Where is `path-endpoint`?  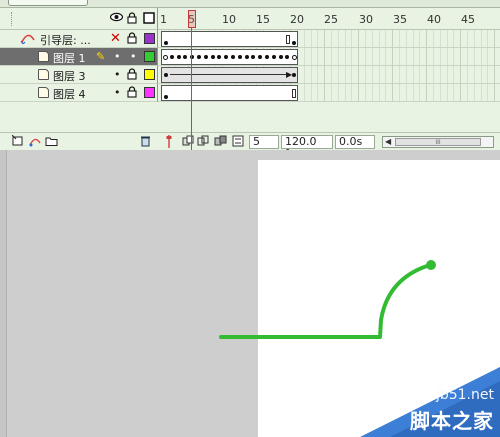
path-endpoint is located at coordinates (431, 265).